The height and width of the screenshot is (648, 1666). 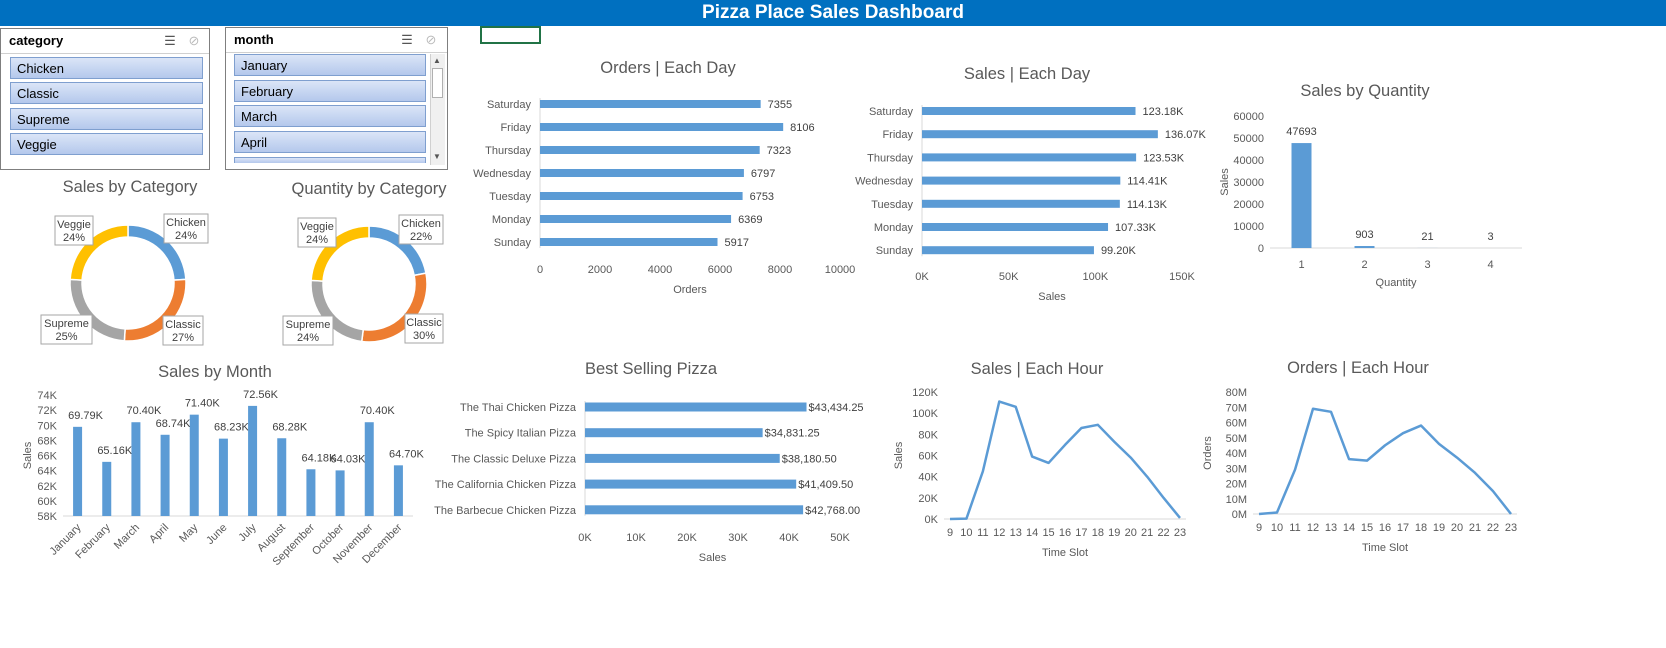 What do you see at coordinates (1065, 553) in the screenshot?
I see `sales_each_hour-axis-title: Time Slot` at bounding box center [1065, 553].